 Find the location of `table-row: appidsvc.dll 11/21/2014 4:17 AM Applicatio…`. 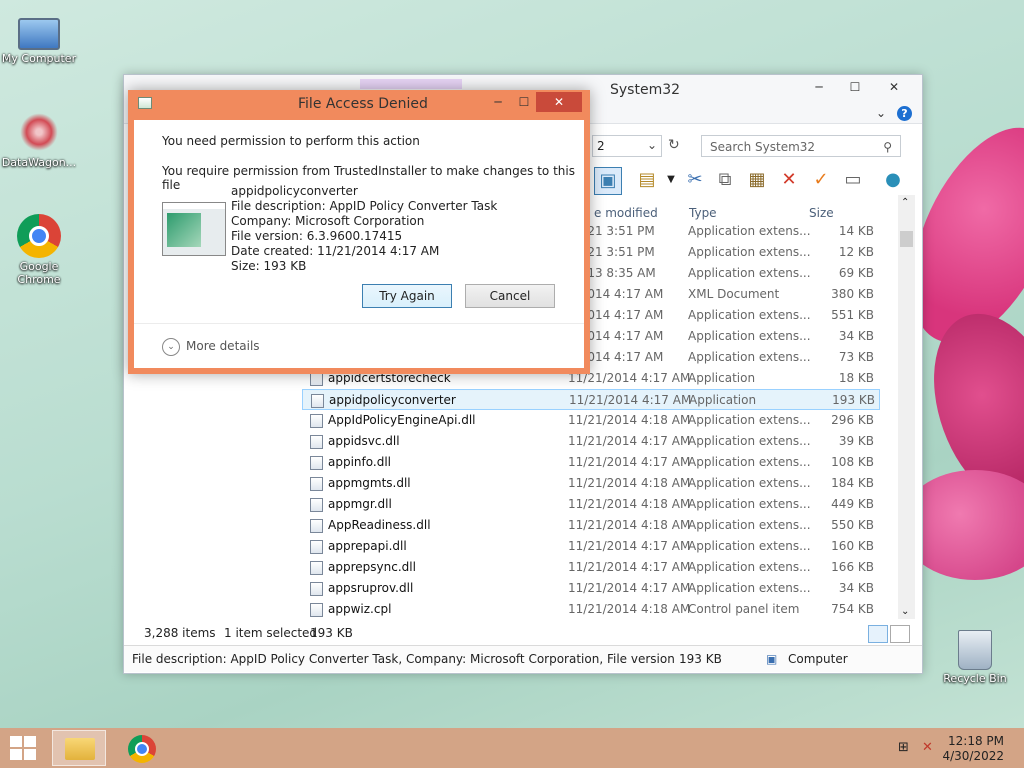

table-row: appidsvc.dll 11/21/2014 4:17 AM Applicatio… is located at coordinates (591, 441).